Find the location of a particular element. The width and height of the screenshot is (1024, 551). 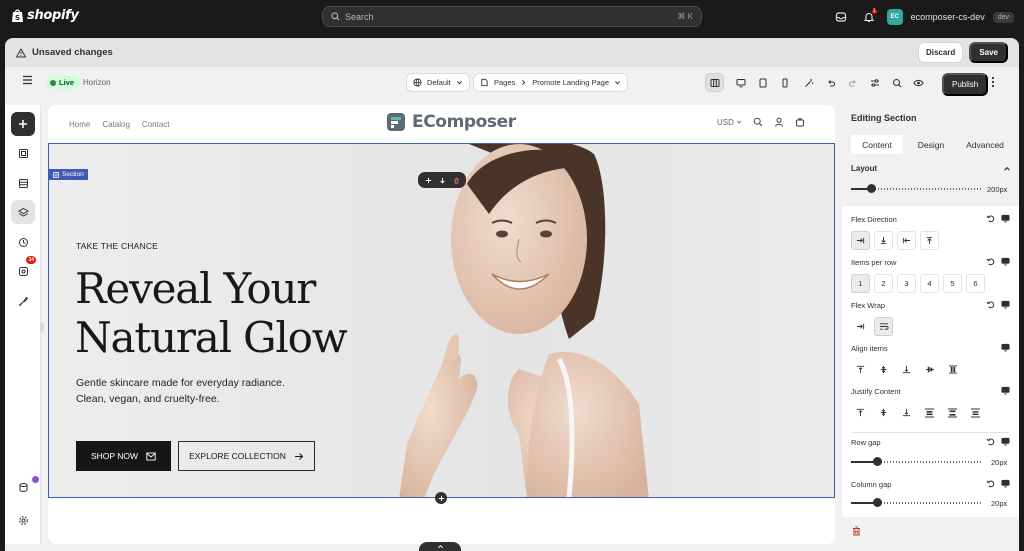

rail-collapse-handle is located at coordinates (42, 327).